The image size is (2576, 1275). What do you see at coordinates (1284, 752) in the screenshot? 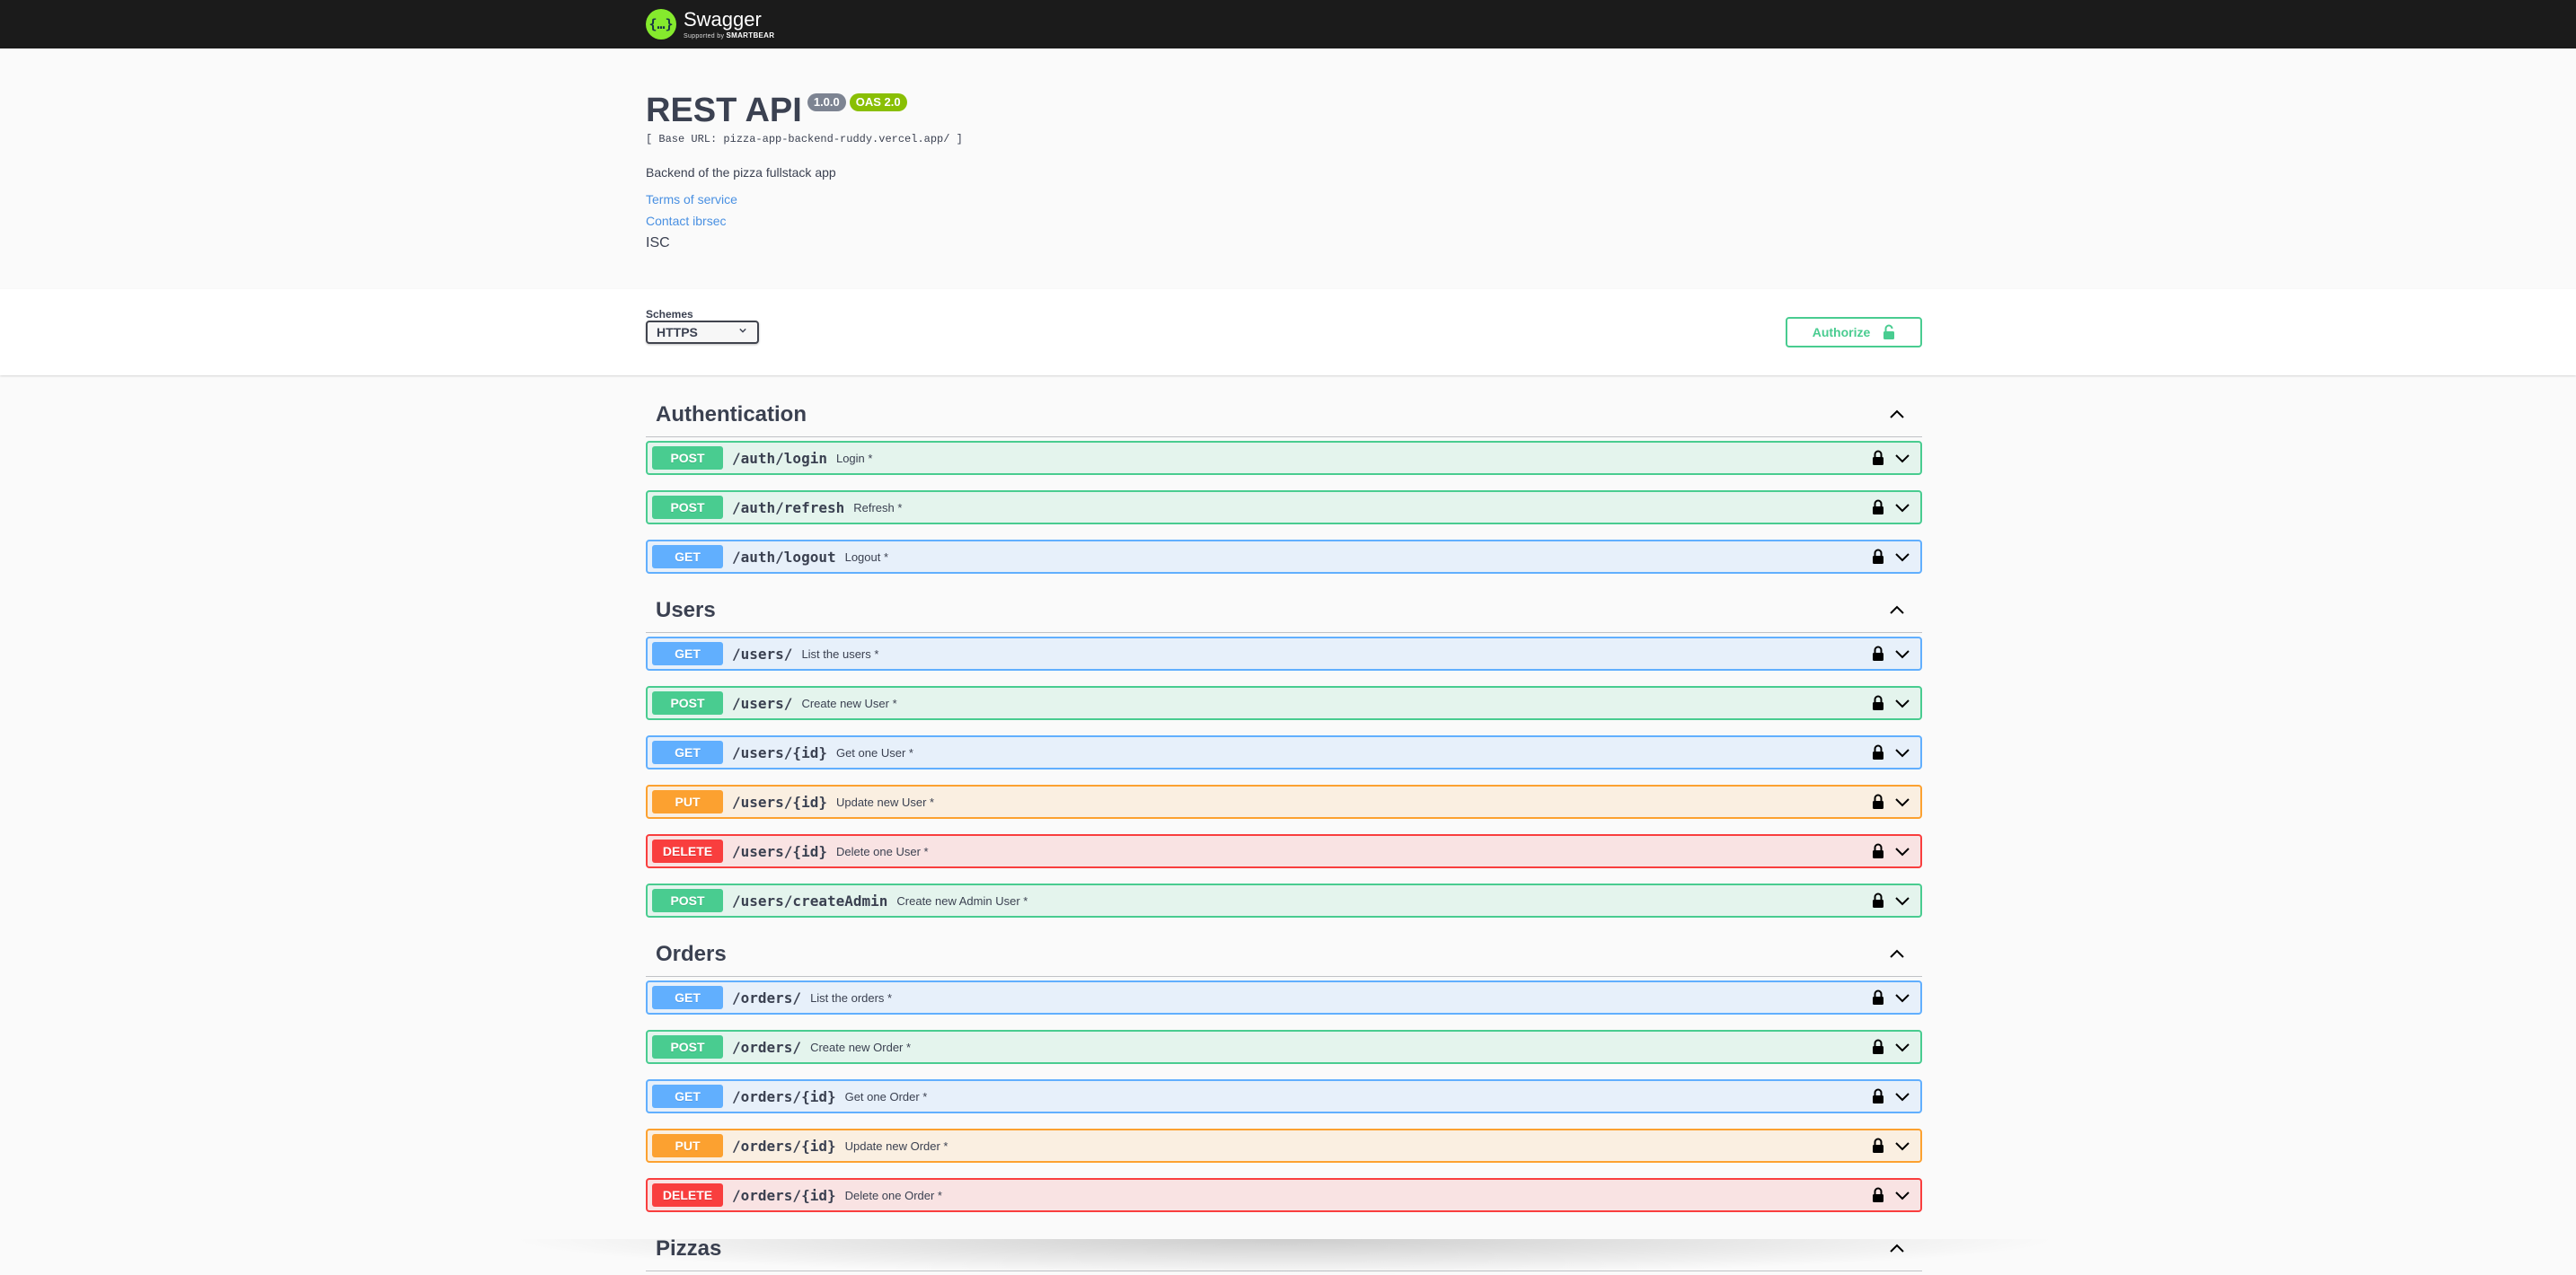
I see `operation-get: GET/users/{id} Get one User *` at bounding box center [1284, 752].